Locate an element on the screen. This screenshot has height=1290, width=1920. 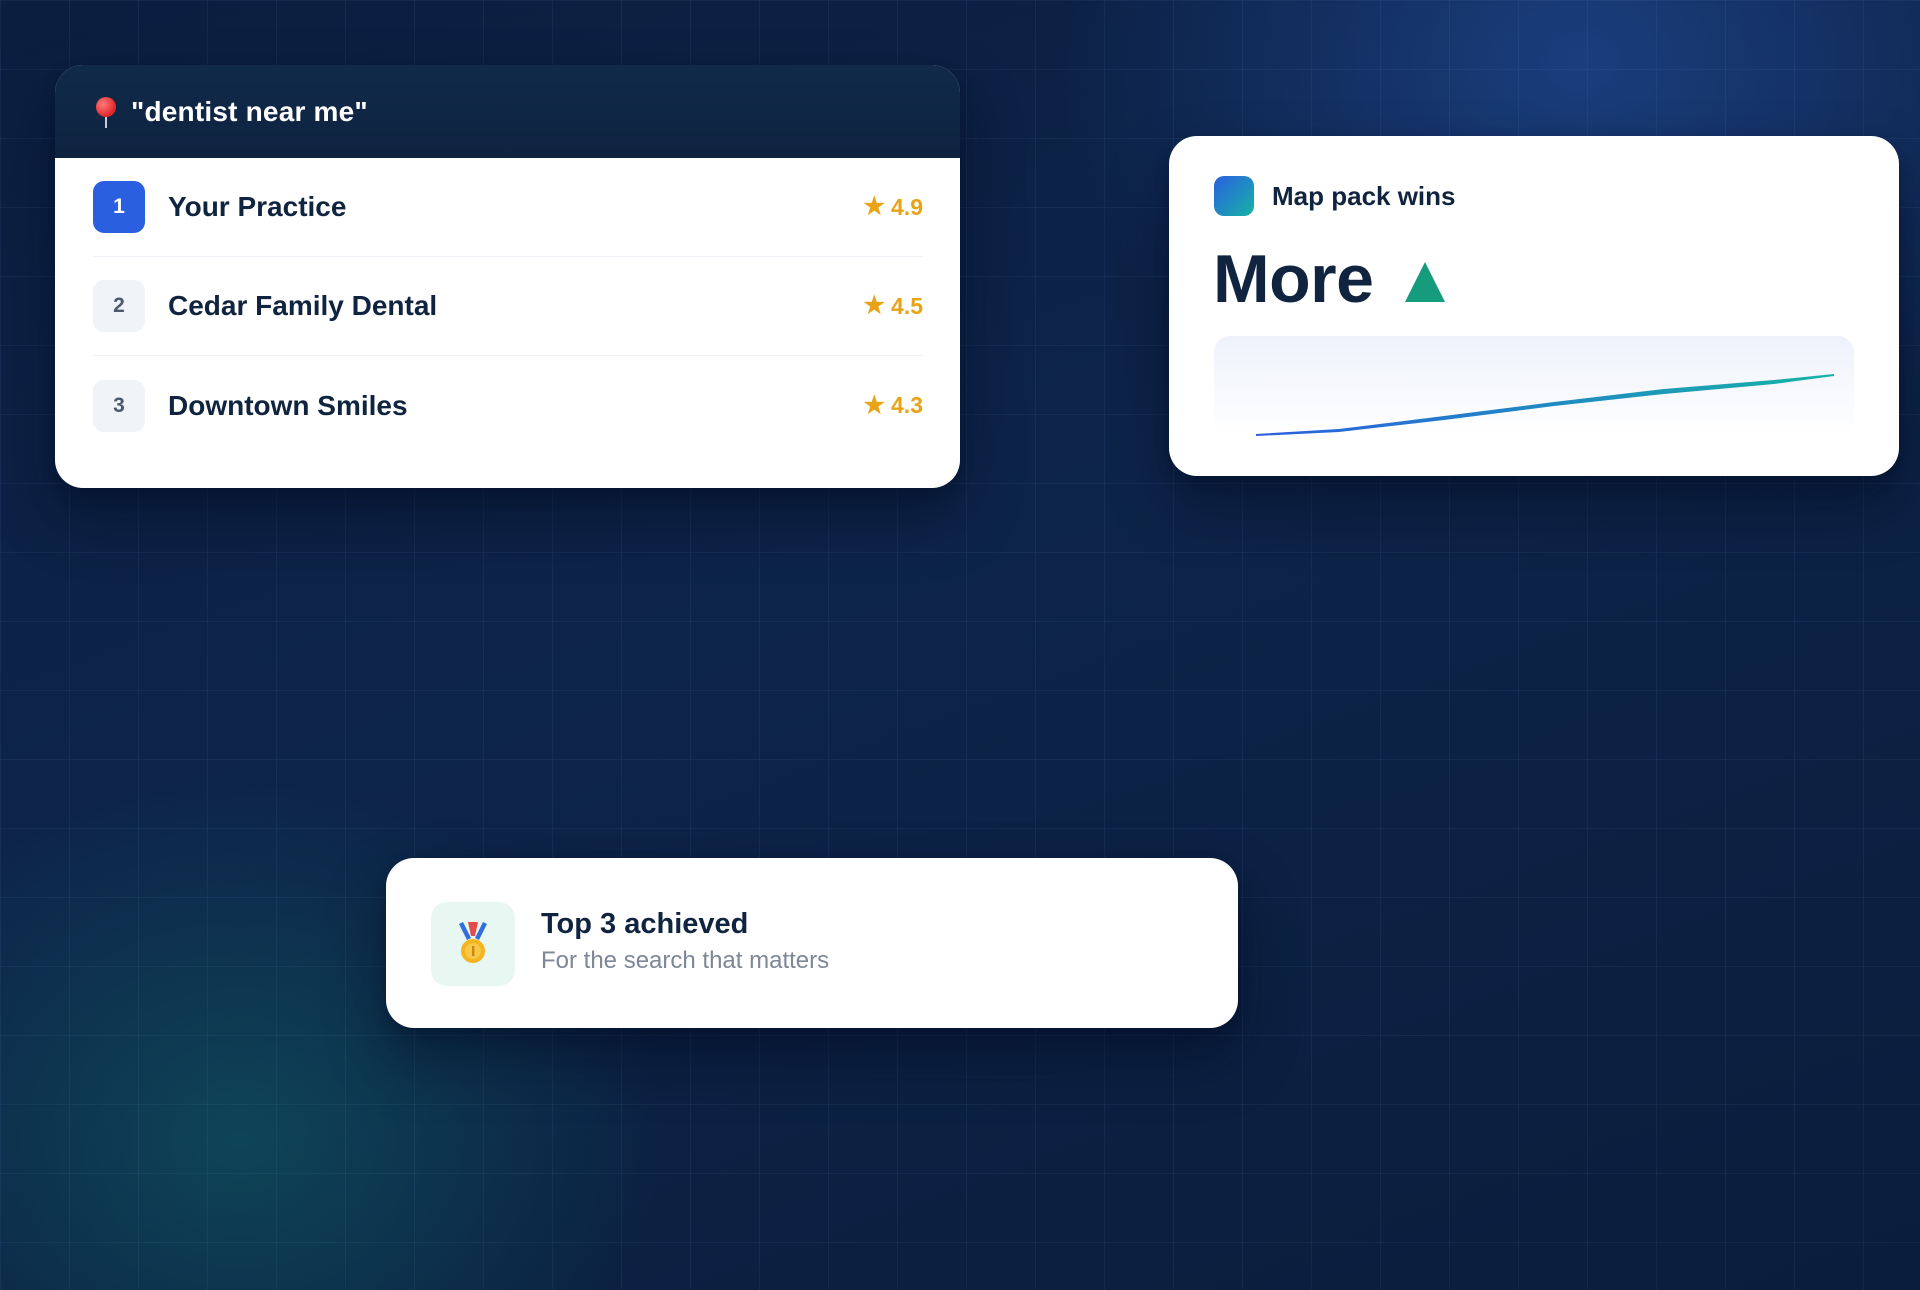
sparkline-trend-line is located at coordinates (1545, 405).